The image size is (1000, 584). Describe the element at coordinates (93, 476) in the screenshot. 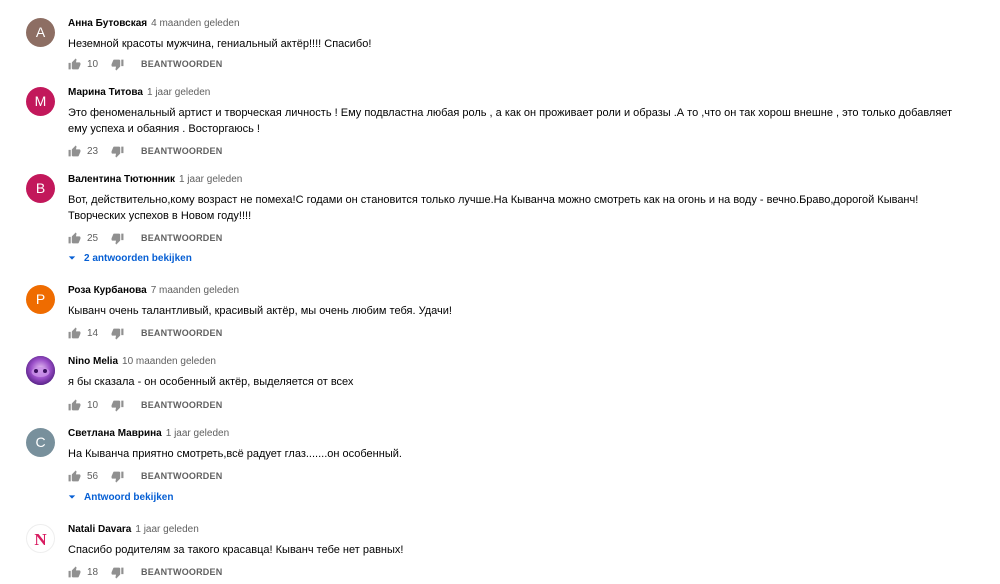

I see `like-count: 56` at that location.